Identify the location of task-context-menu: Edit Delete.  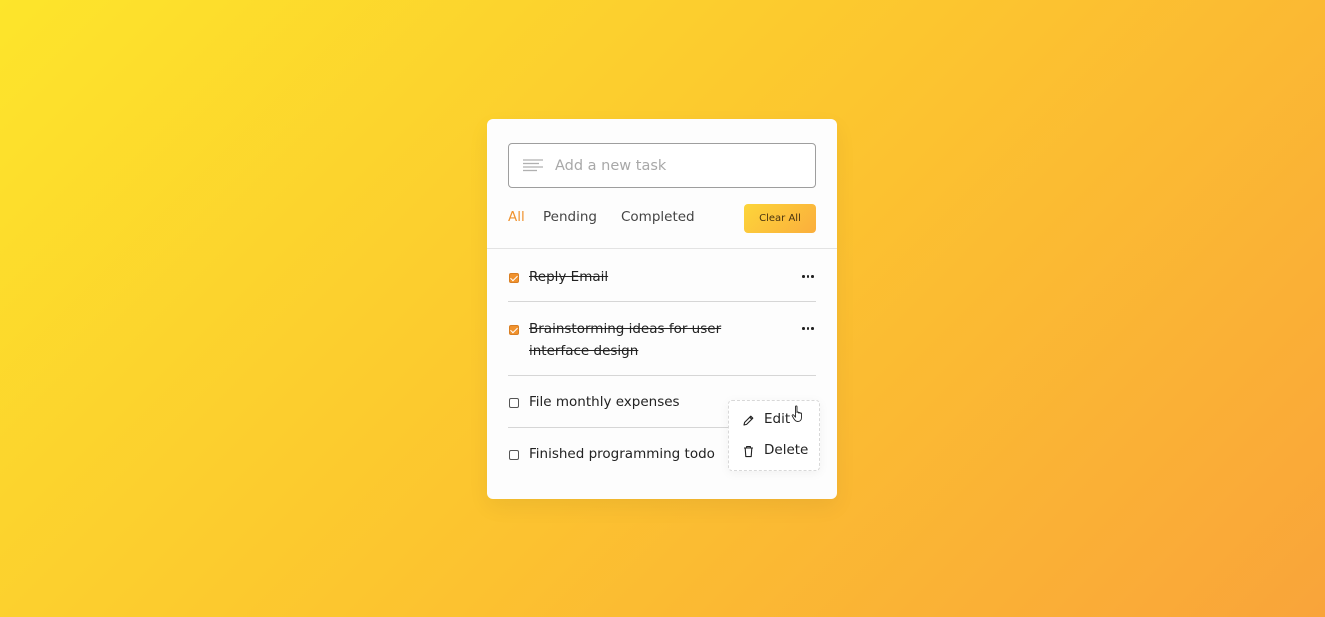
(774, 435).